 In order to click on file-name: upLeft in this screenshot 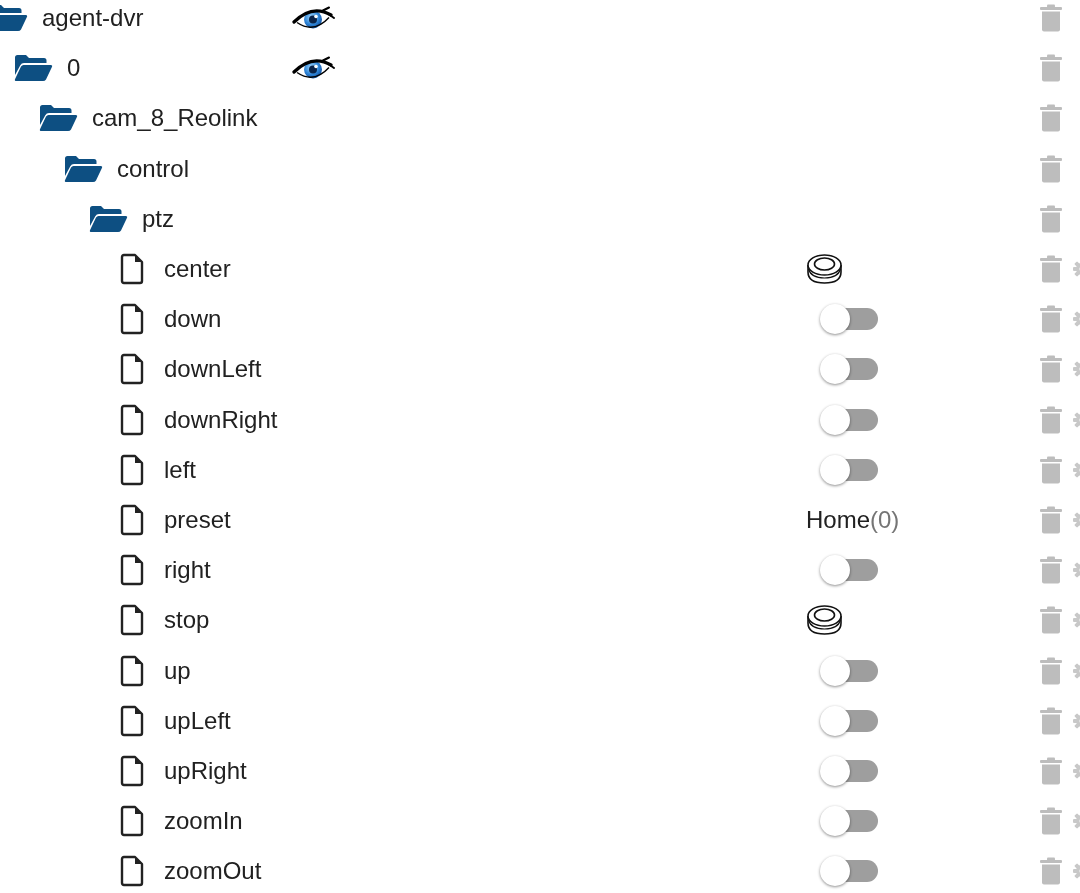, I will do `click(197, 720)`.